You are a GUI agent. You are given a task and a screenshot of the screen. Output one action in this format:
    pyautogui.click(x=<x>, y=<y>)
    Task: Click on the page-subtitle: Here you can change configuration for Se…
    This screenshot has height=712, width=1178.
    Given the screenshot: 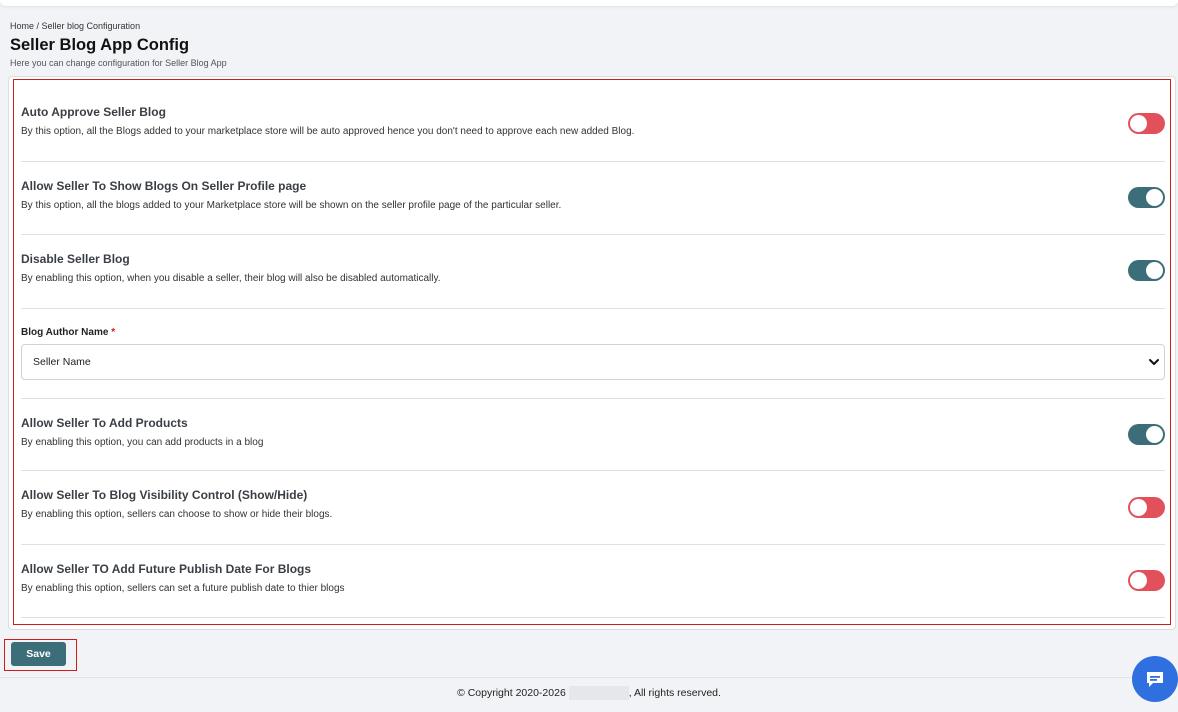 What is the action you would take?
    pyautogui.click(x=118, y=63)
    